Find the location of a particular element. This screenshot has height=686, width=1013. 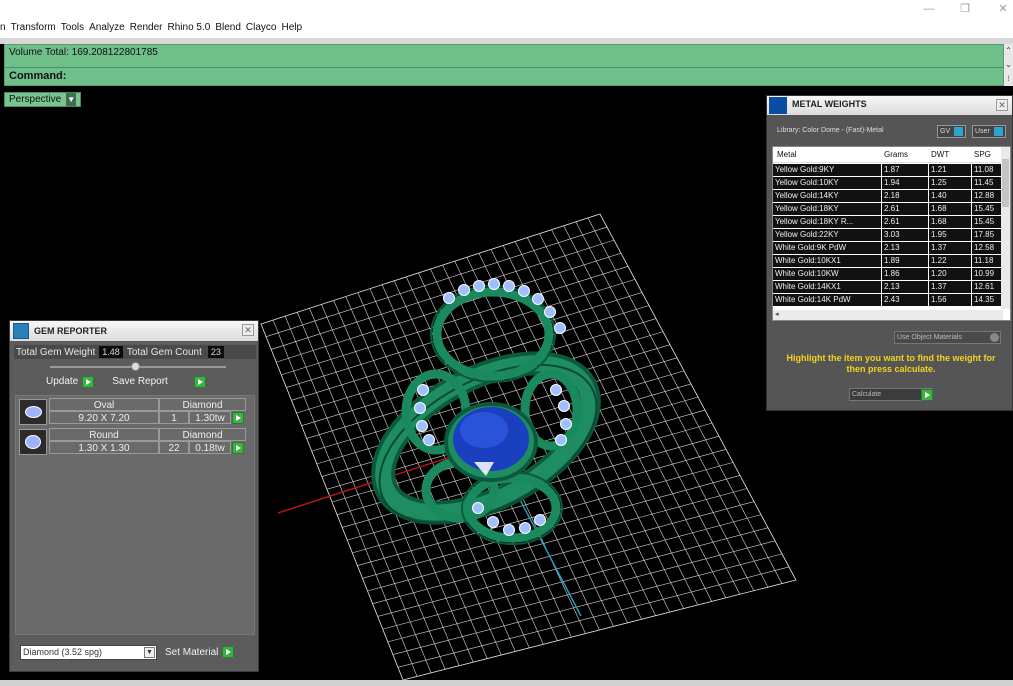

metal-table-hscrollbar: ◂ is located at coordinates (888, 315).